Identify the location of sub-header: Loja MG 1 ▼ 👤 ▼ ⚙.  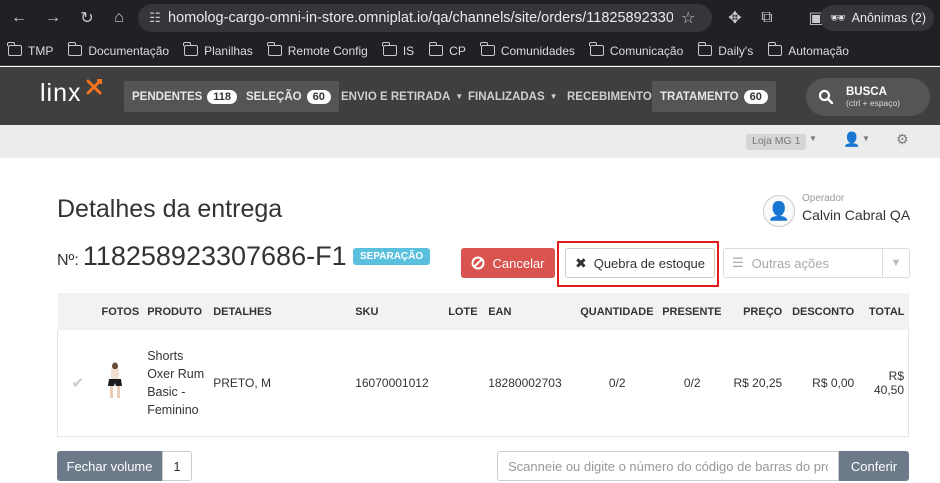
(470, 141).